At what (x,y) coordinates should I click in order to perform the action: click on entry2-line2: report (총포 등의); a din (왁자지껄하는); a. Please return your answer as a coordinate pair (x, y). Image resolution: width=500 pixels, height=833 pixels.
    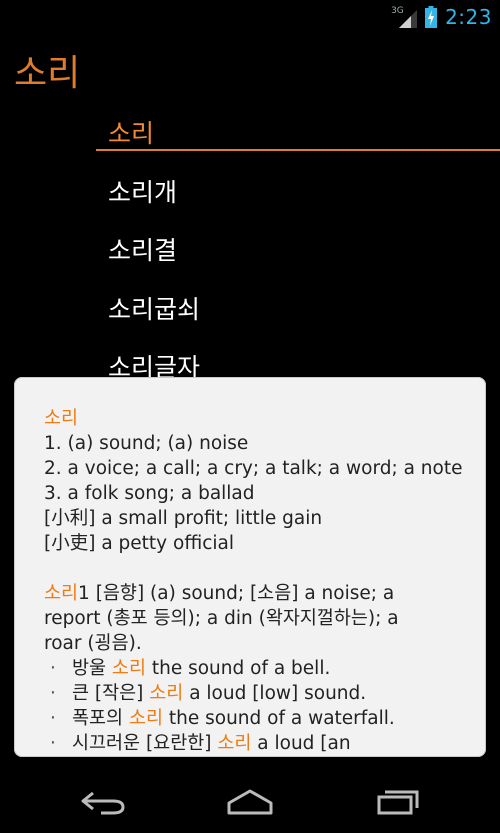
    Looking at the image, I should click on (221, 618).